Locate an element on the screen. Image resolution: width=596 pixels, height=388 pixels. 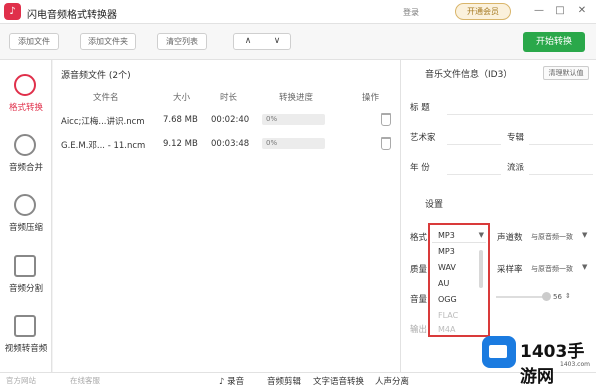
file-name: Aicc;江梅...讲识.ncm is located at coordinates (103, 122).